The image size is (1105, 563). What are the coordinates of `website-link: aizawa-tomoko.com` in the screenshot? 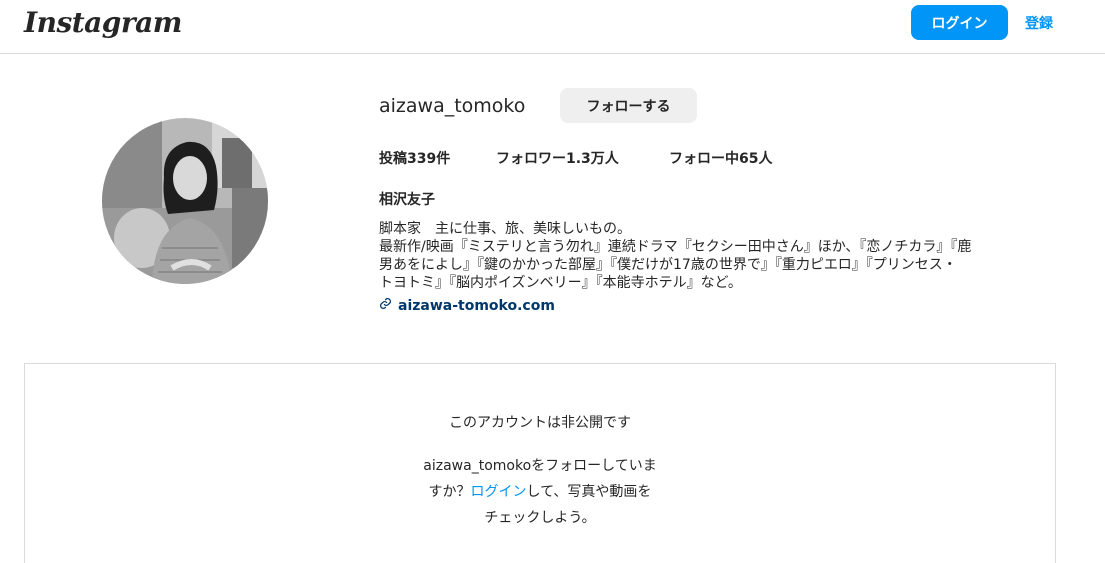 It's located at (467, 305).